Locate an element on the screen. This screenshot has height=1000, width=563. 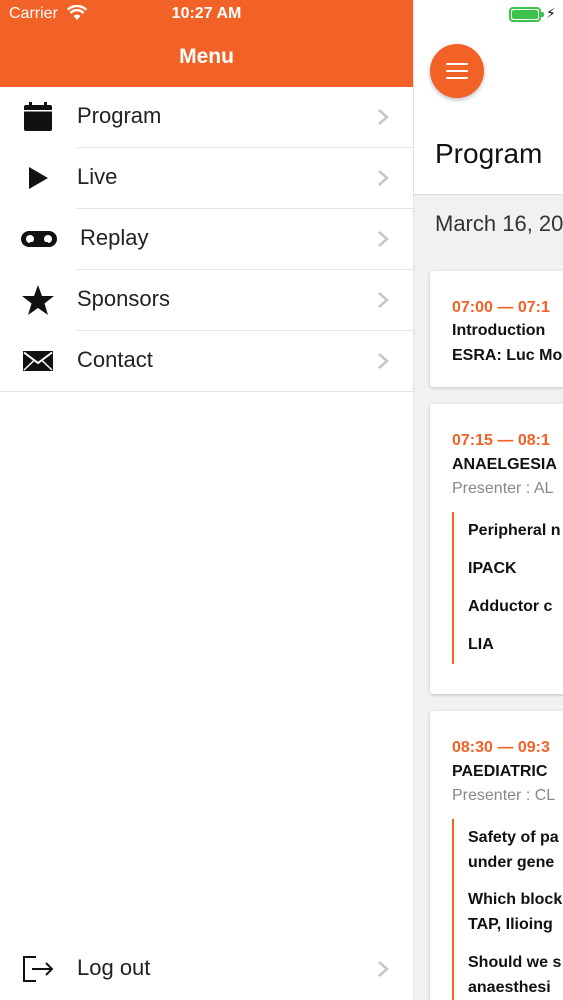
session-time: 07:15 — 08:1 is located at coordinates (501, 440).